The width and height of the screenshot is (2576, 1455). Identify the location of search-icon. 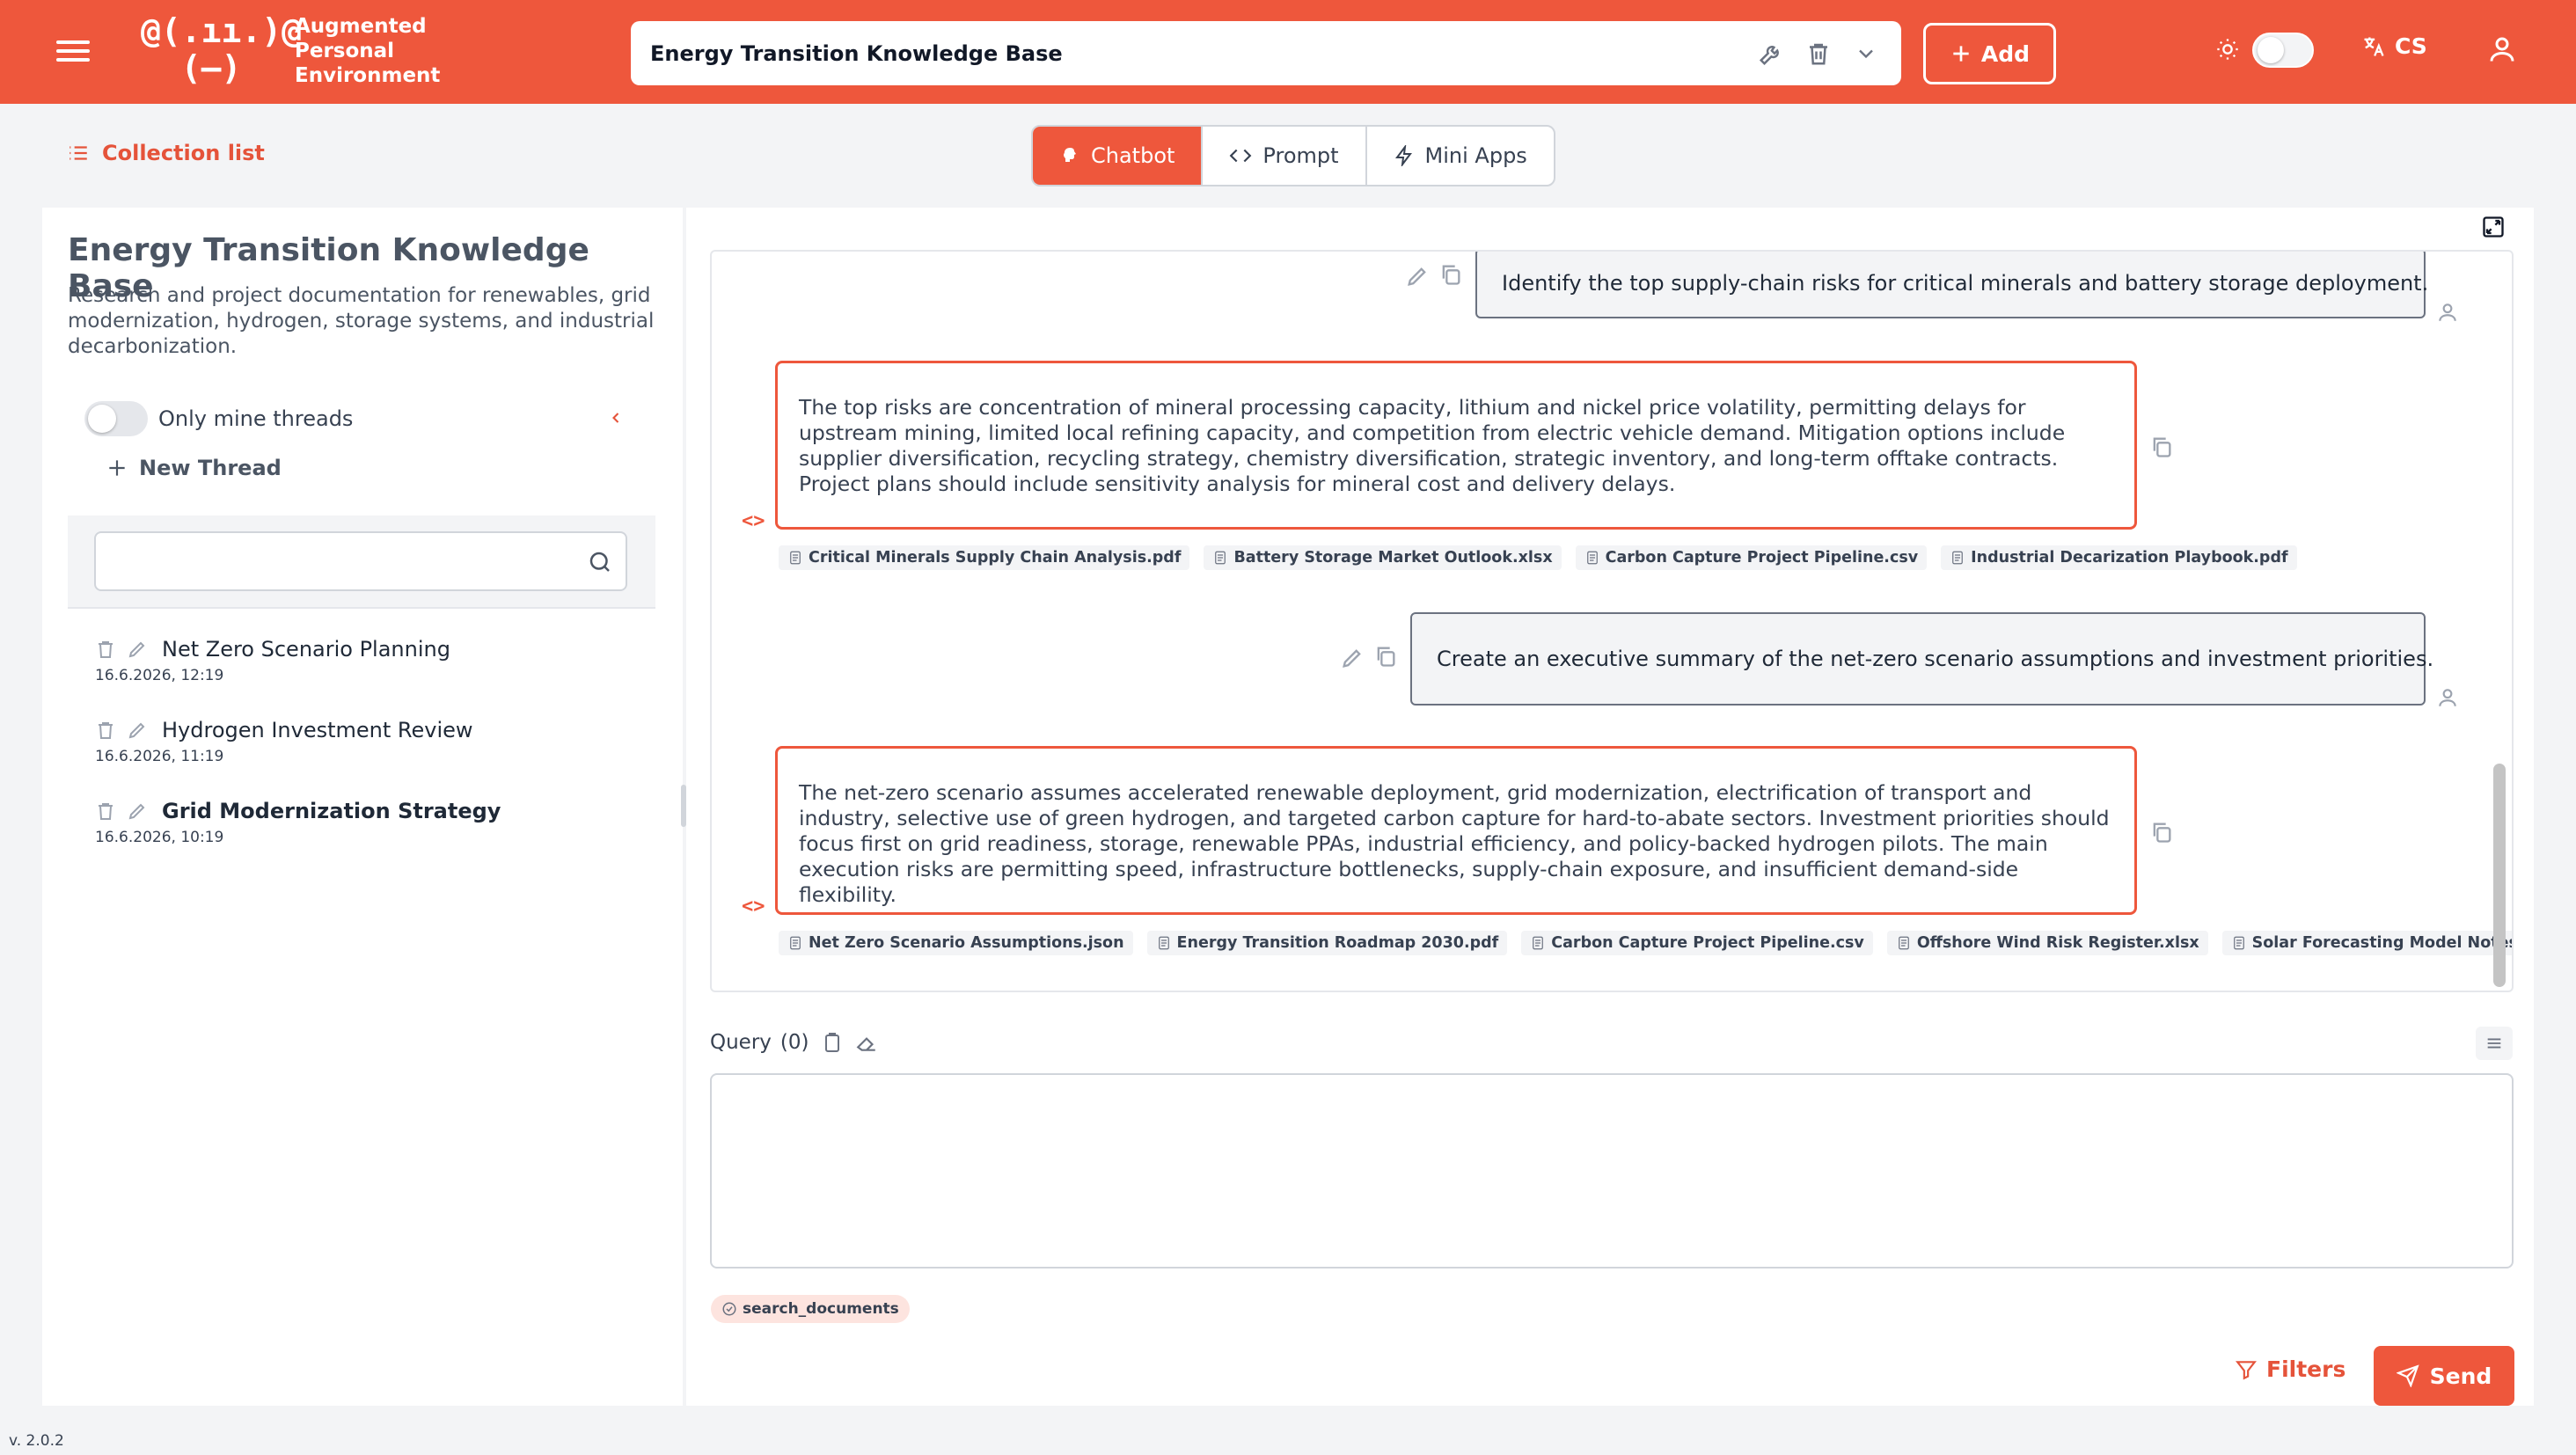
(600, 562).